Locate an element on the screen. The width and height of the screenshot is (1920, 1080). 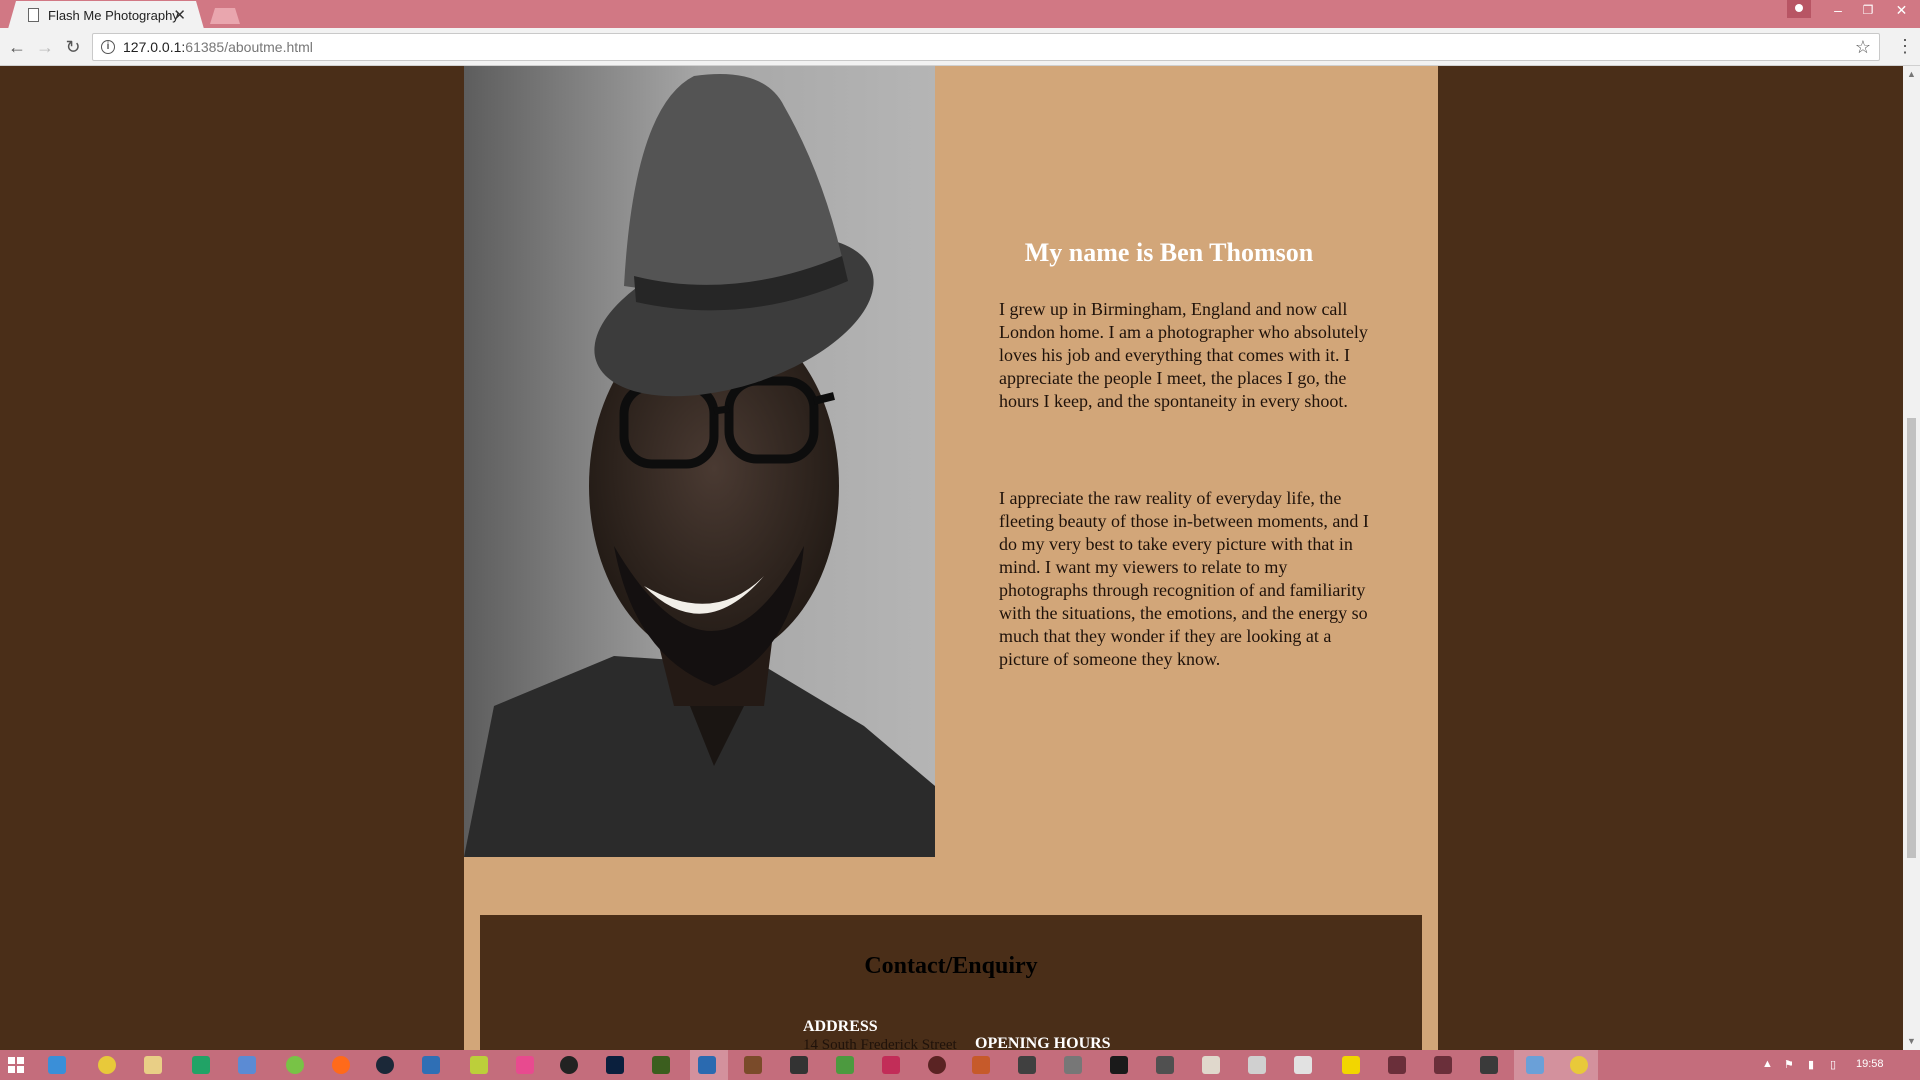
url-text: 127.0.0.1:61385/aboutme.html is located at coordinates (218, 47).